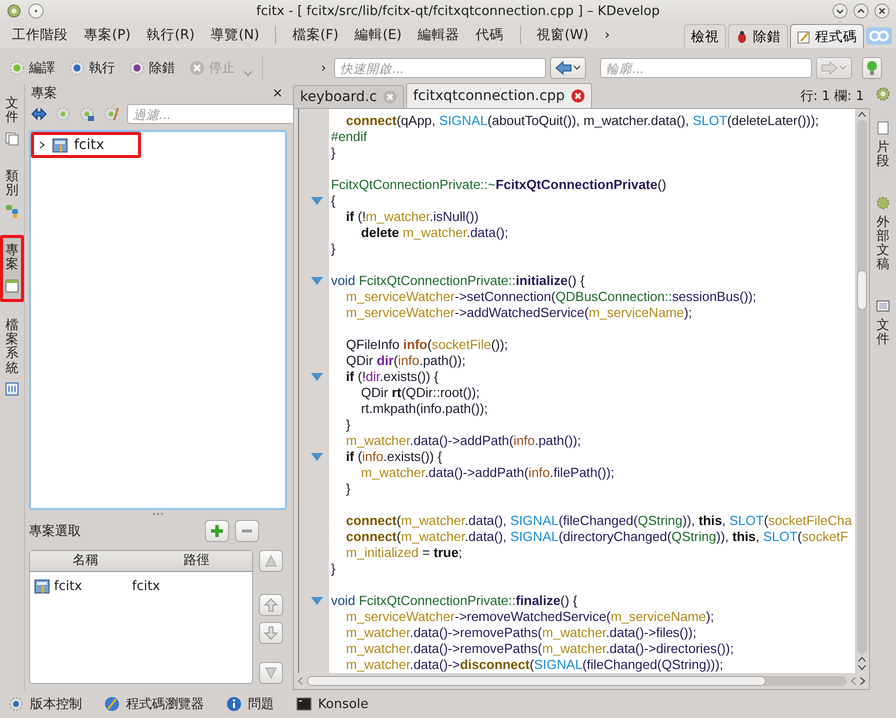  I want to click on editor-tab: keyboard.c, so click(348, 96).